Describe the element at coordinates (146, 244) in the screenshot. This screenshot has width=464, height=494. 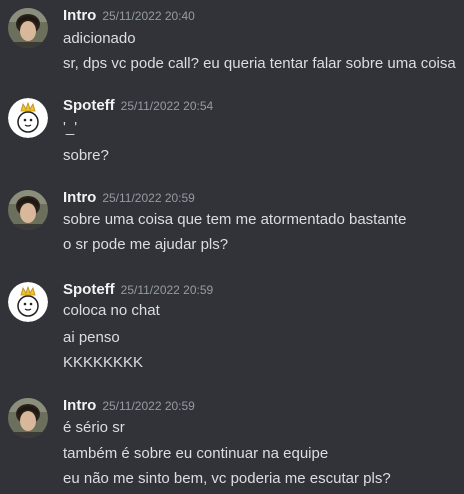
I see `message-text: o sr pode me ajudar pls?` at that location.